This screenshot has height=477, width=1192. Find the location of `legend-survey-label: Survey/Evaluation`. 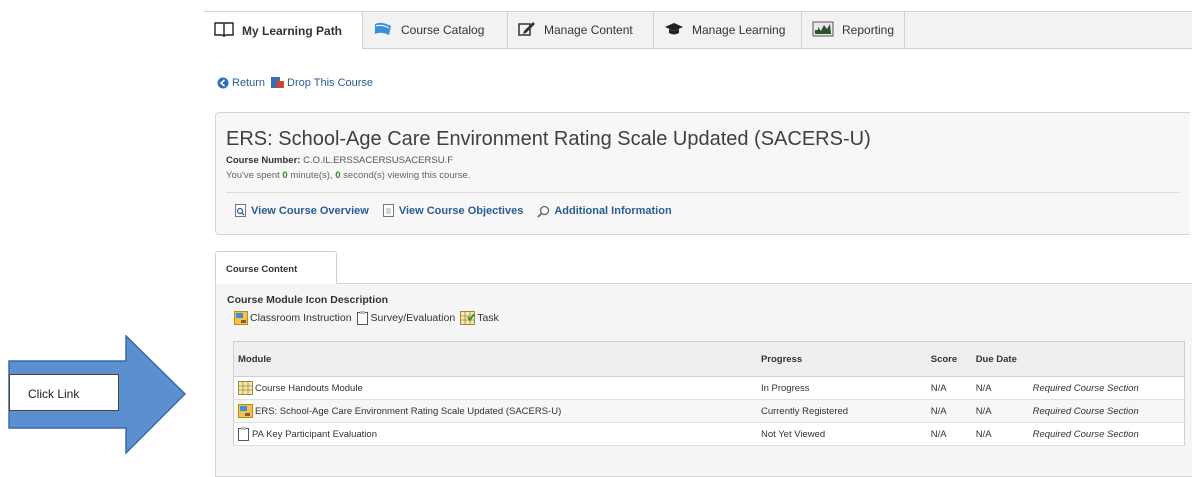

legend-survey-label: Survey/Evaluation is located at coordinates (413, 318).